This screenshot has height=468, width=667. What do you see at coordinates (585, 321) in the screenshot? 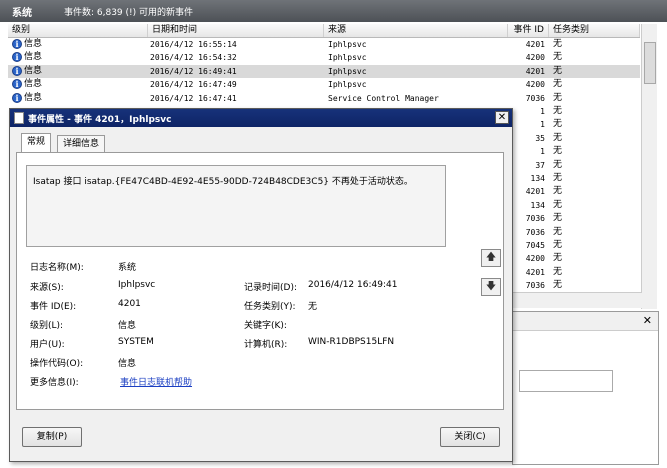
I see `preview-panel-header: ✕` at bounding box center [585, 321].